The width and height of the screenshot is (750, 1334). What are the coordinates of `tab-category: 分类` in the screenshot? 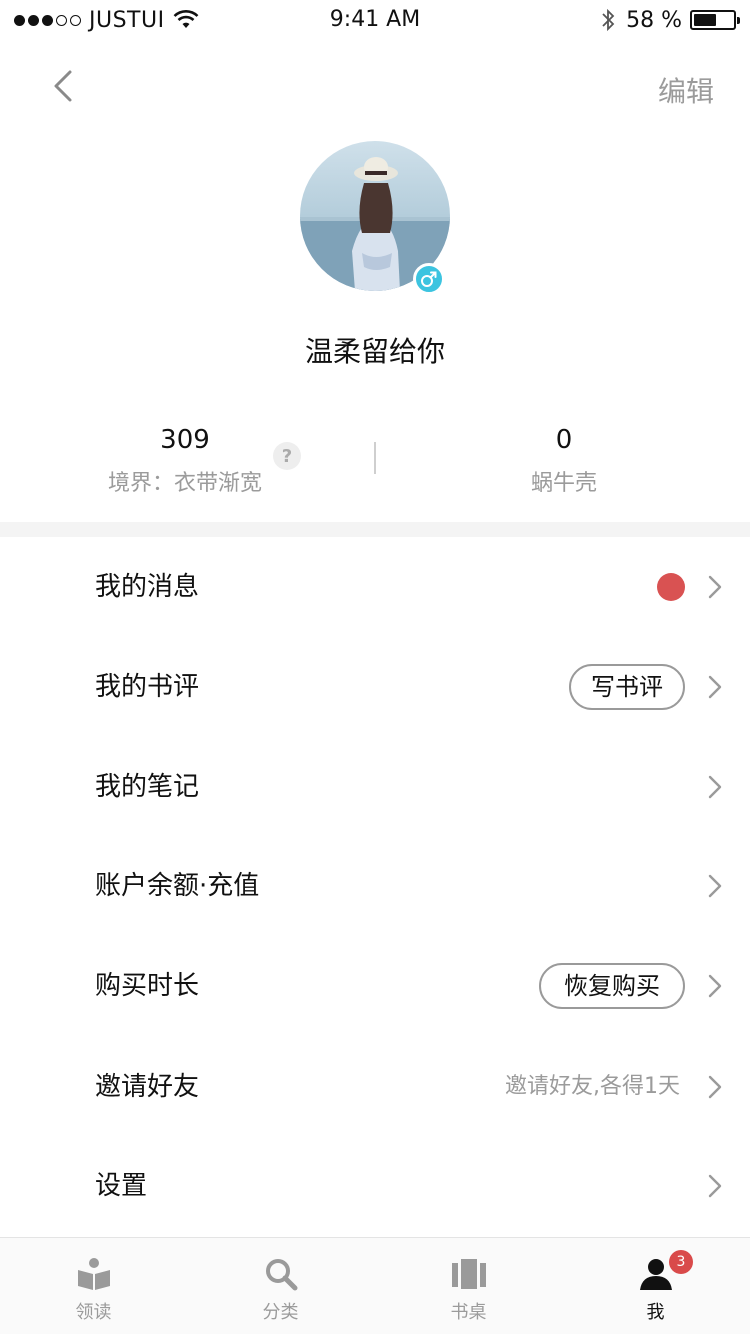 It's located at (280, 1286).